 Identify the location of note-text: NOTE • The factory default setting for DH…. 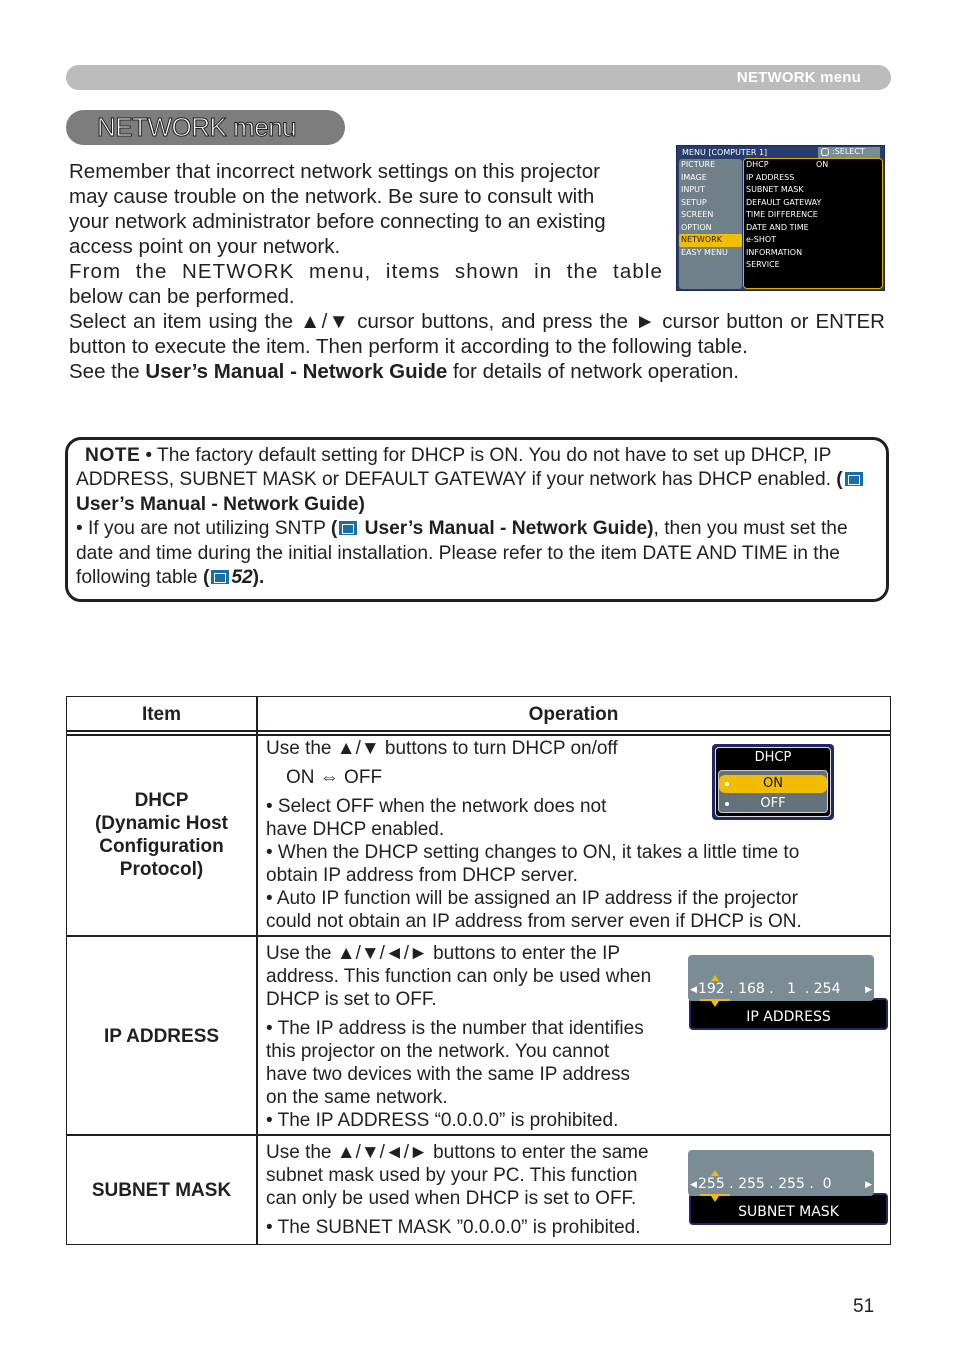
(476, 517).